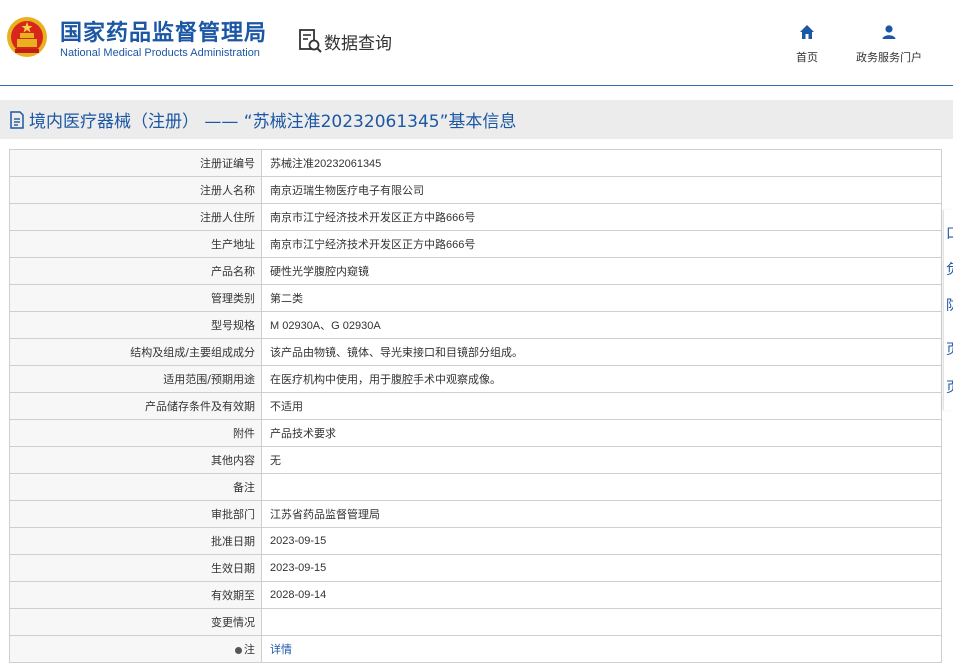  I want to click on table-row: 产品储存条件及有效期 不适用, so click(475, 406).